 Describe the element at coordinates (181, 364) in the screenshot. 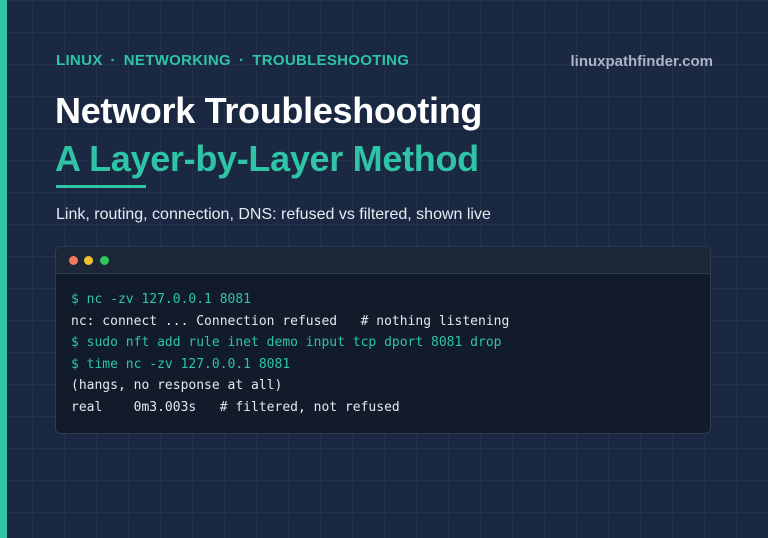

I see `terminal-line: $ time nc -zv 127.0.0.1 8081` at that location.